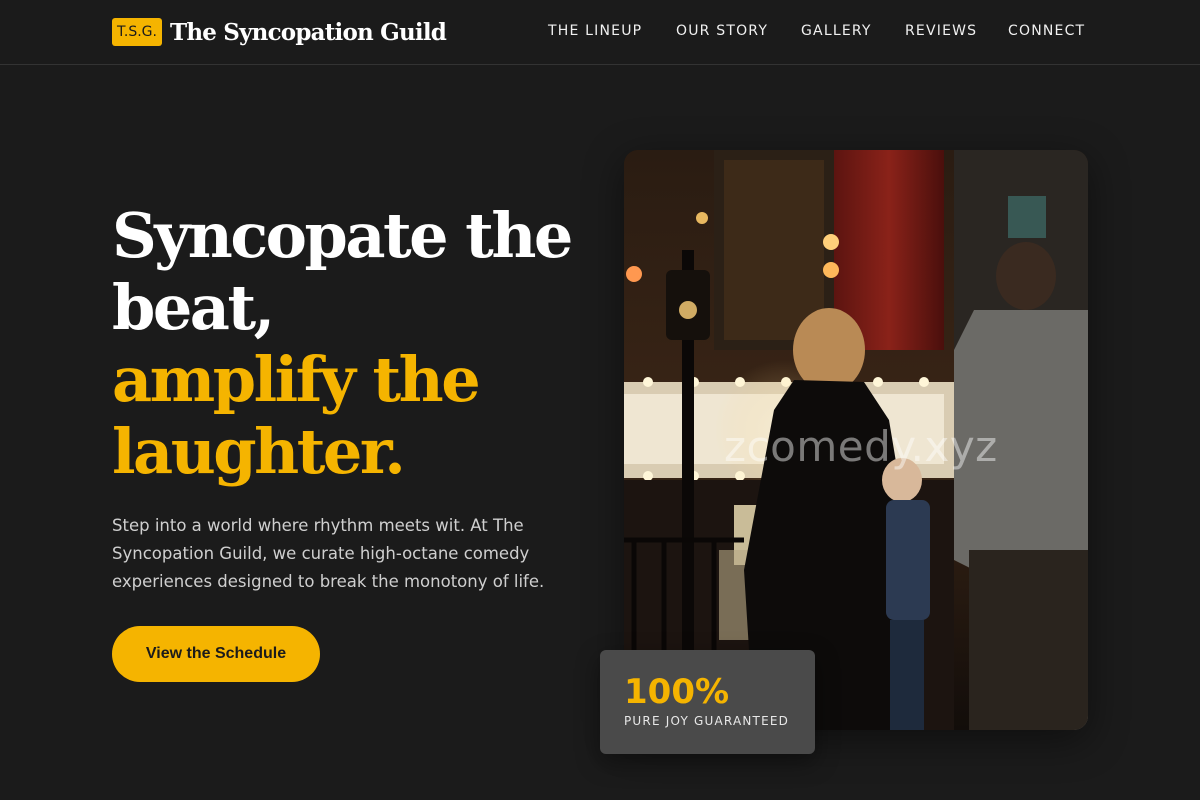  I want to click on nav-link-our-story: OUR STORY, so click(722, 31).